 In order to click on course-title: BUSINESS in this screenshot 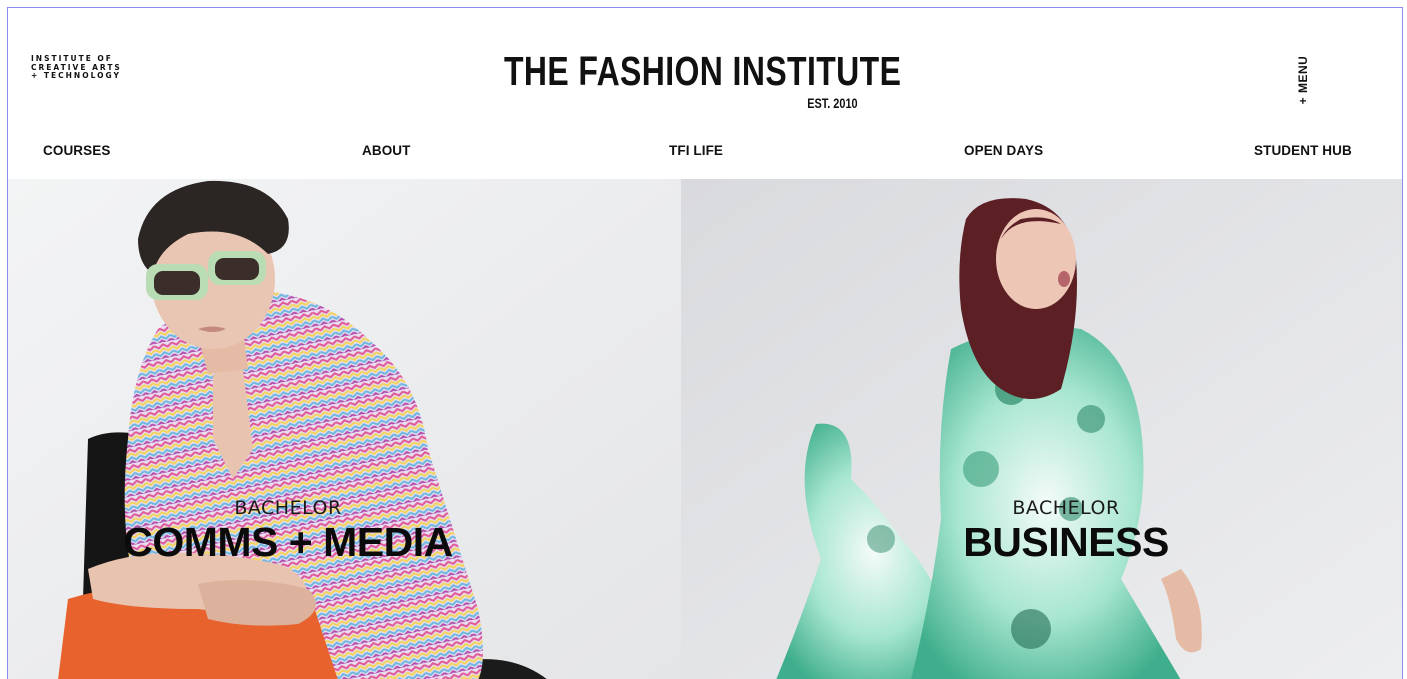, I will do `click(1066, 542)`.